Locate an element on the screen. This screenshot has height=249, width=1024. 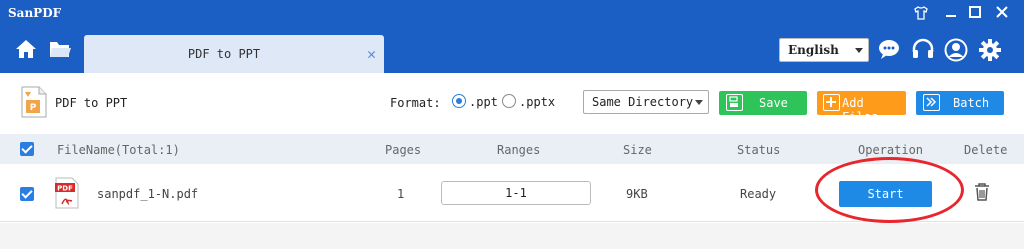
maximize-icon is located at coordinates (975, 14).